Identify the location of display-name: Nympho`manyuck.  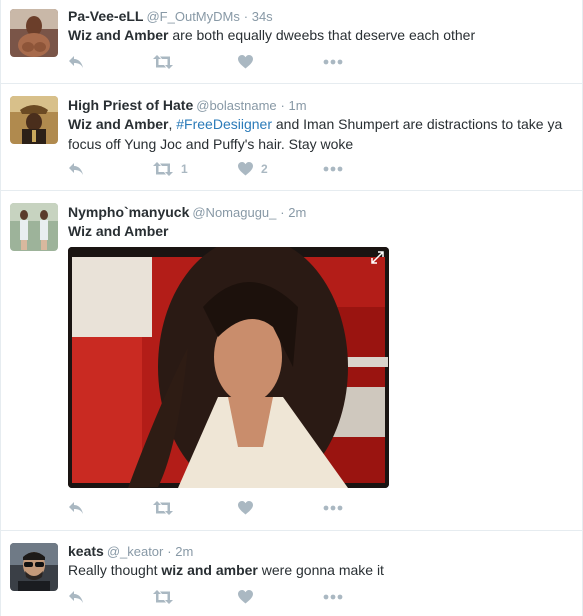
(128, 212).